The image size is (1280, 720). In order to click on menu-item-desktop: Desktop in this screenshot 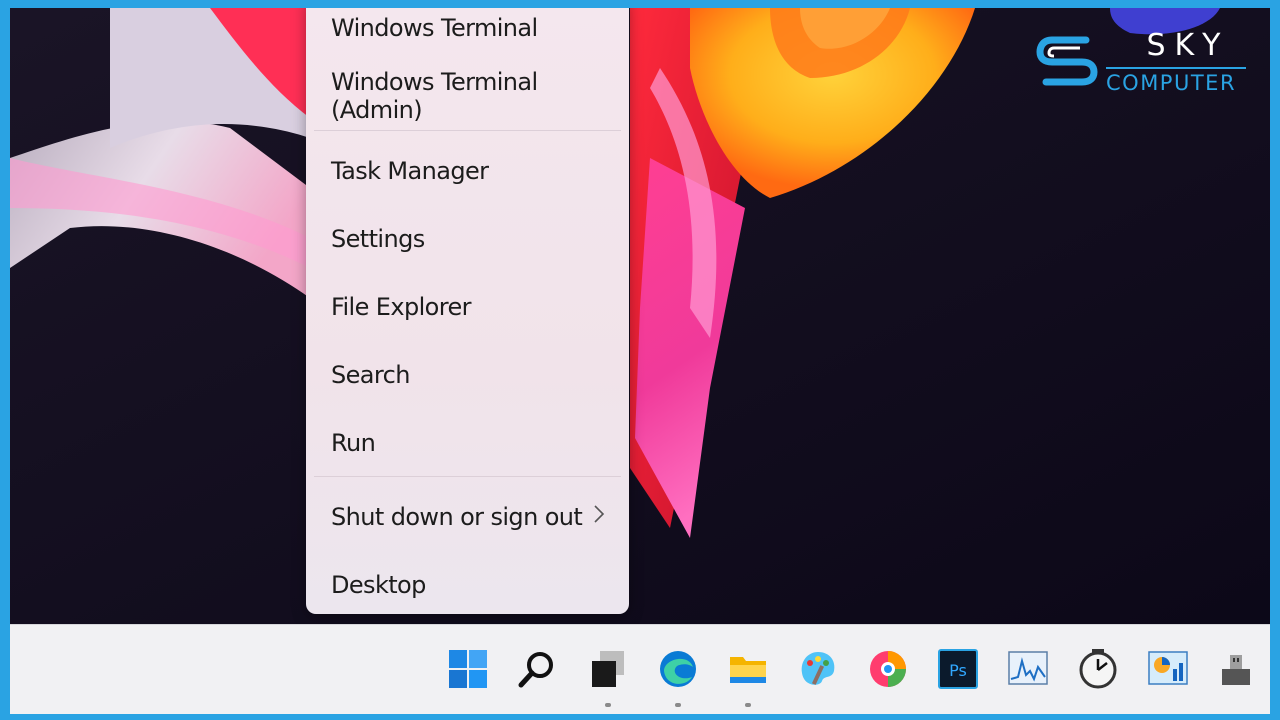, I will do `click(467, 585)`.